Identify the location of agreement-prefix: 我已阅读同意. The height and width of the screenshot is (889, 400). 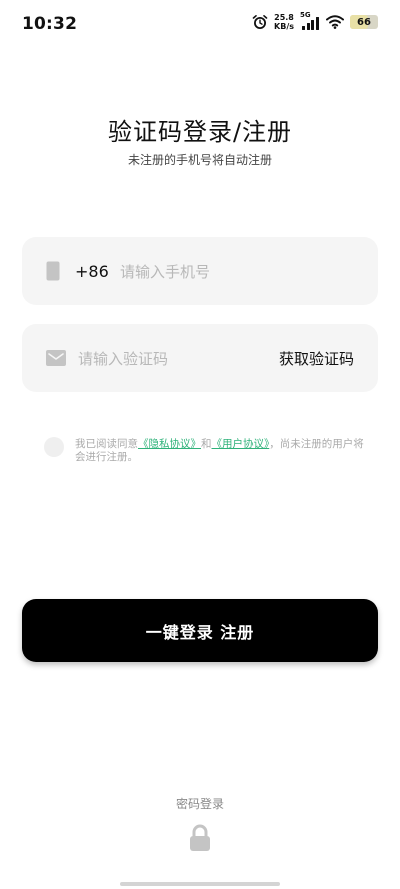
(106, 444).